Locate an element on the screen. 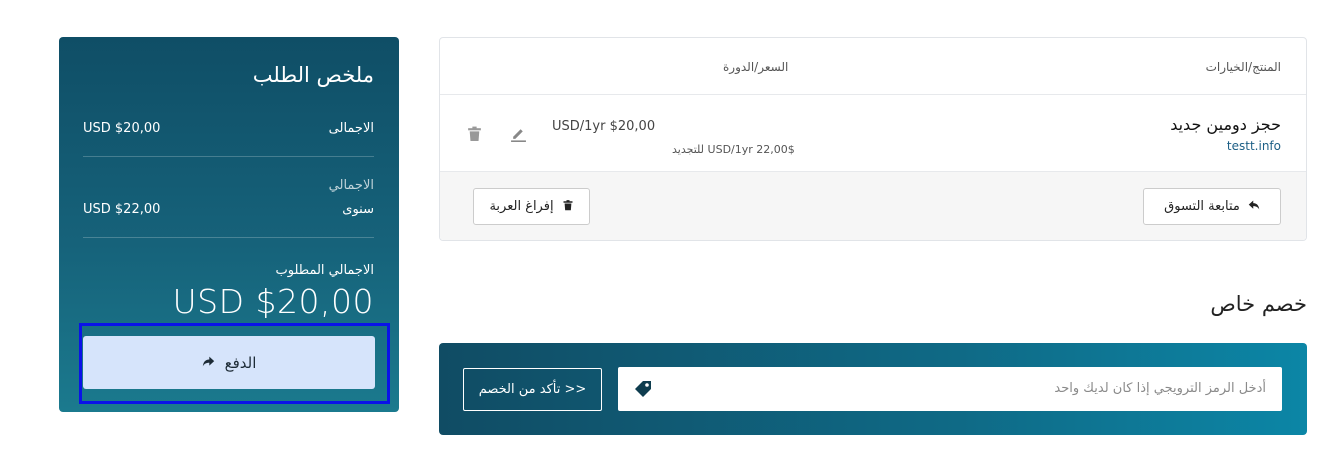 The image size is (1321, 451). item-domain: testt.info is located at coordinates (1253, 146).